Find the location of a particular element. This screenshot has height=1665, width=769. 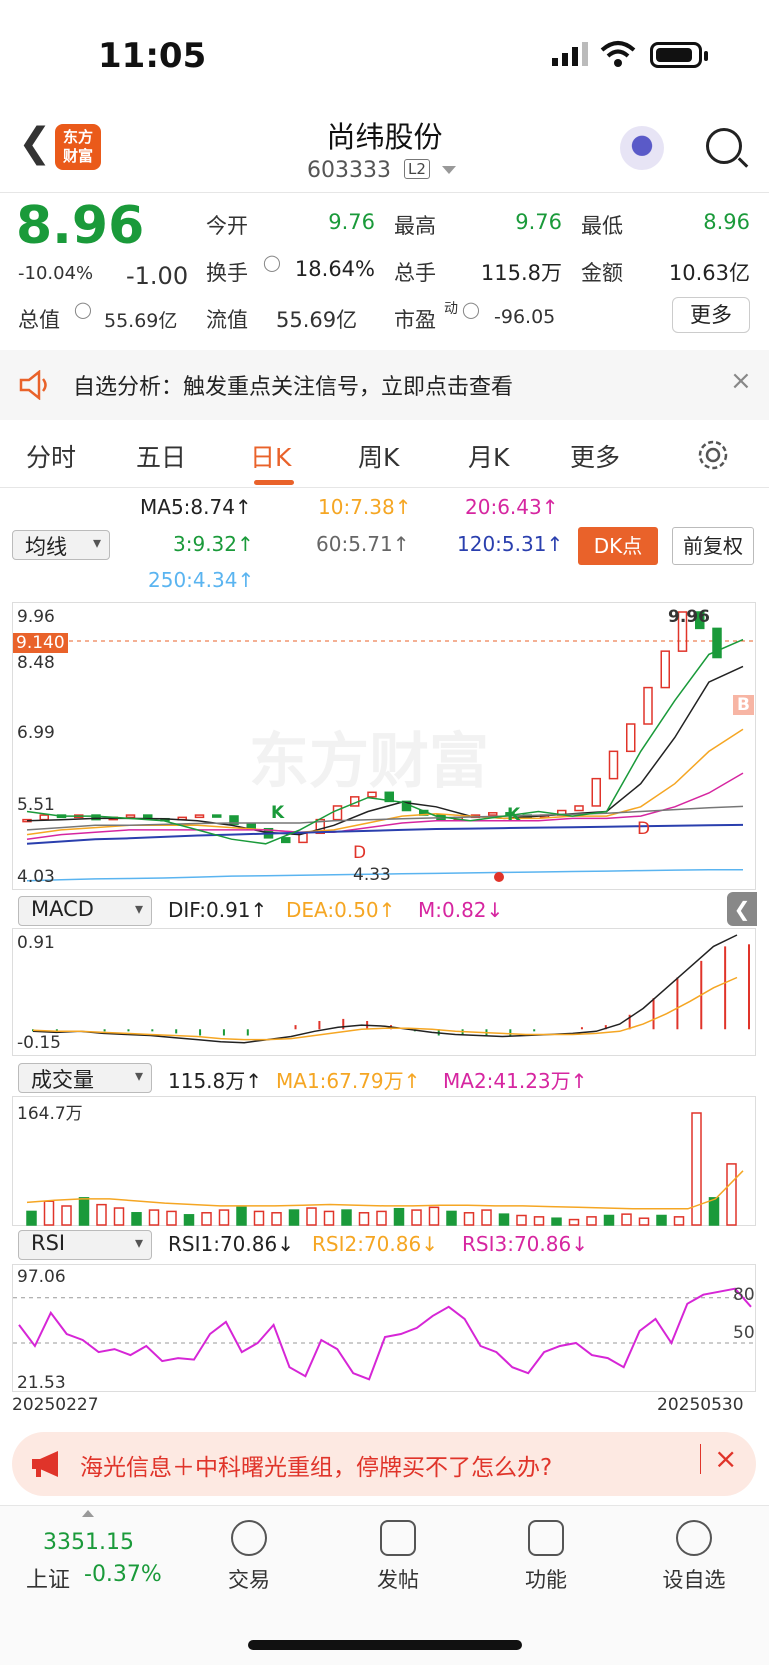

grid-icon is located at coordinates (546, 1538).